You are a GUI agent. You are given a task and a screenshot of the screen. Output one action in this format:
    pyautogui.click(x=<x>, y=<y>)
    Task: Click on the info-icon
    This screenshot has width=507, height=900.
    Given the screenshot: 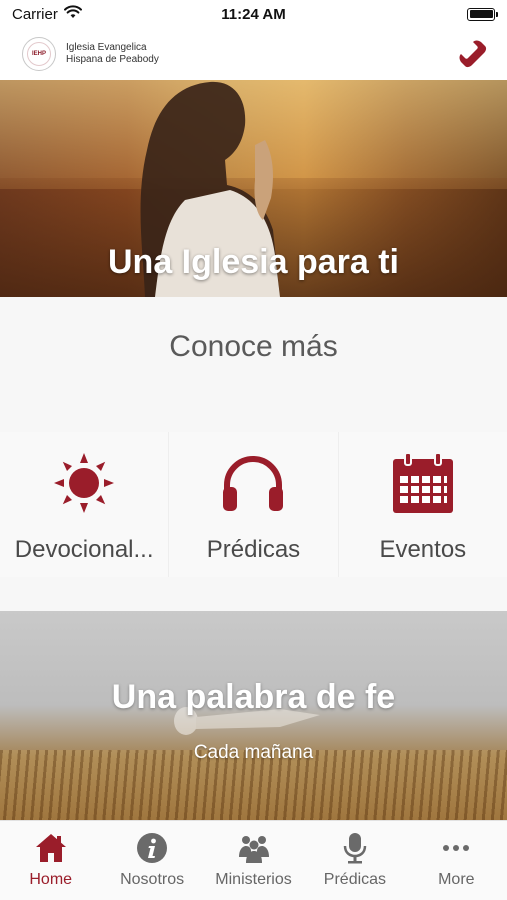 What is the action you would take?
    pyautogui.click(x=152, y=848)
    